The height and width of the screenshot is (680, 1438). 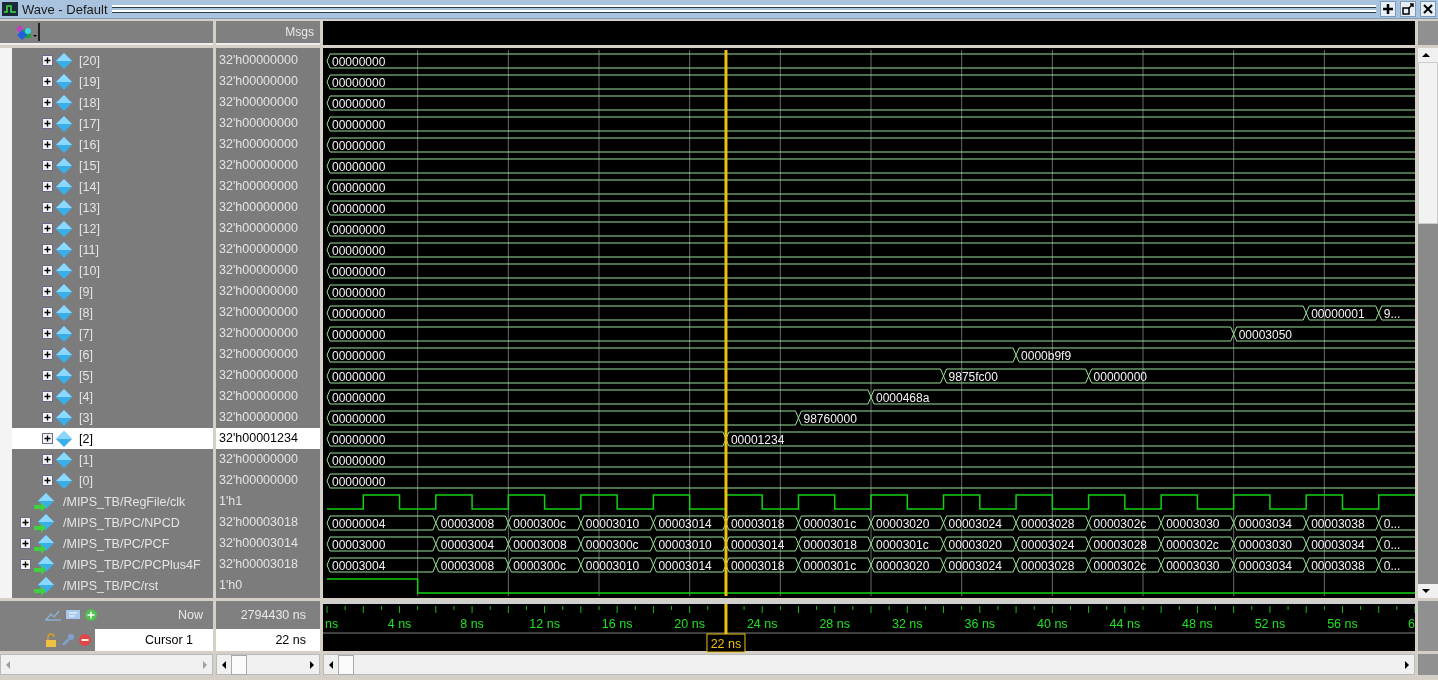 What do you see at coordinates (1428, 9) in the screenshot?
I see `close-button` at bounding box center [1428, 9].